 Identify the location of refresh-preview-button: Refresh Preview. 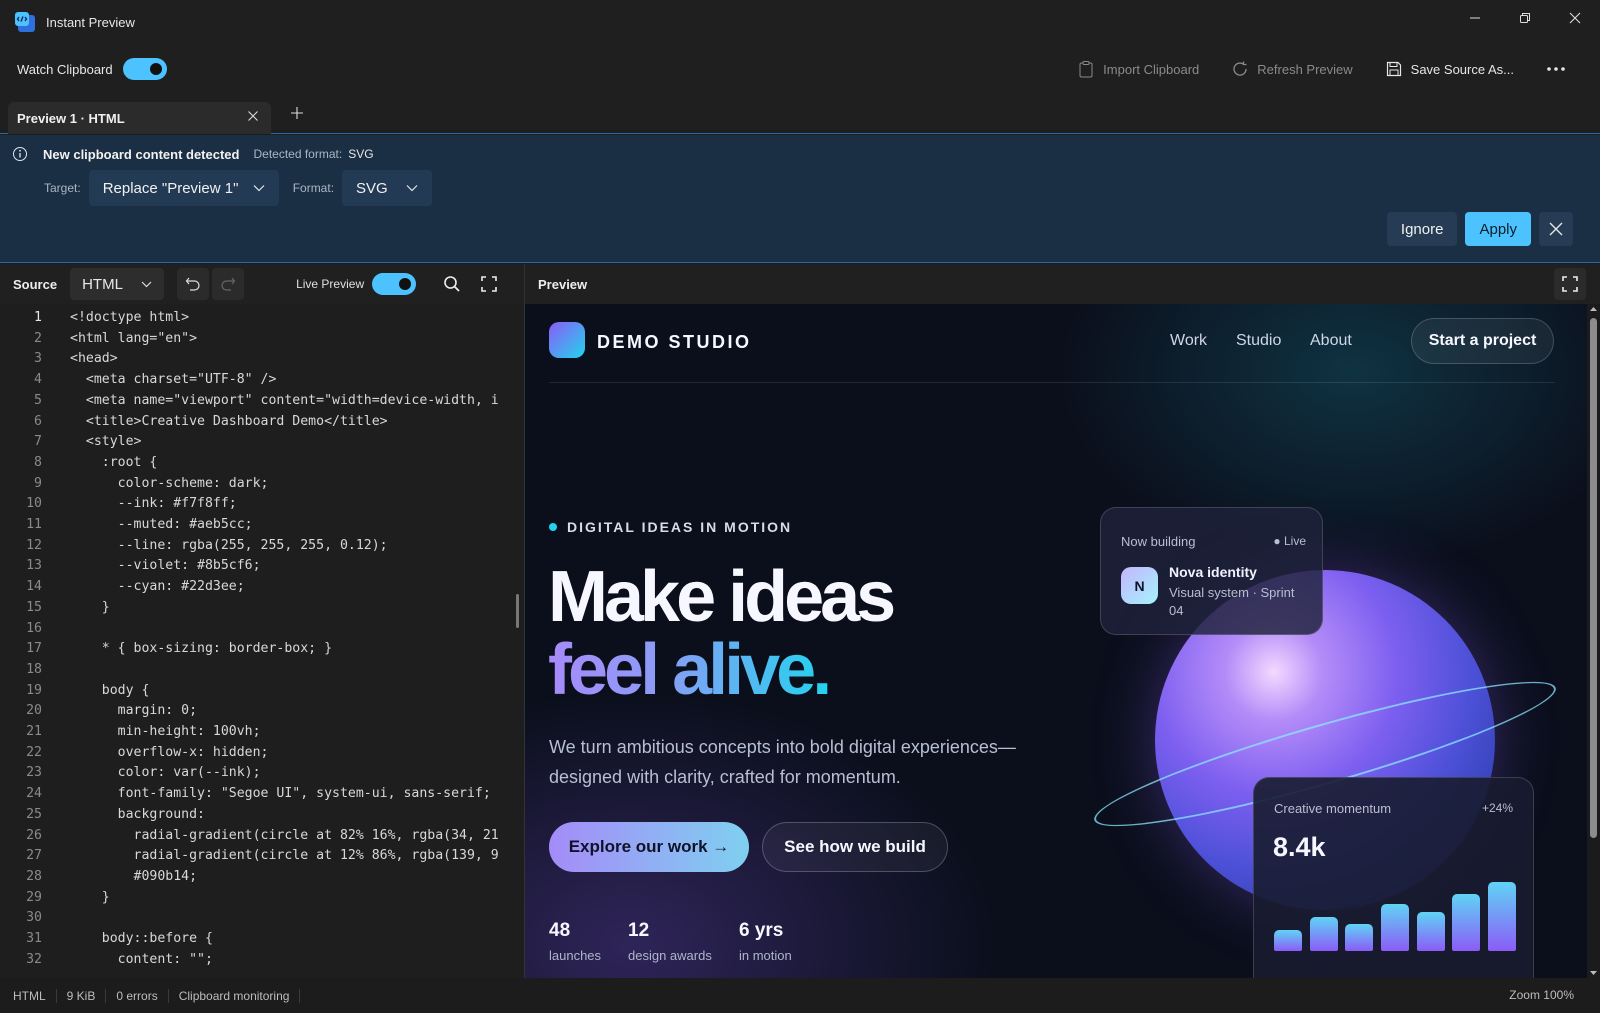
(1291, 69).